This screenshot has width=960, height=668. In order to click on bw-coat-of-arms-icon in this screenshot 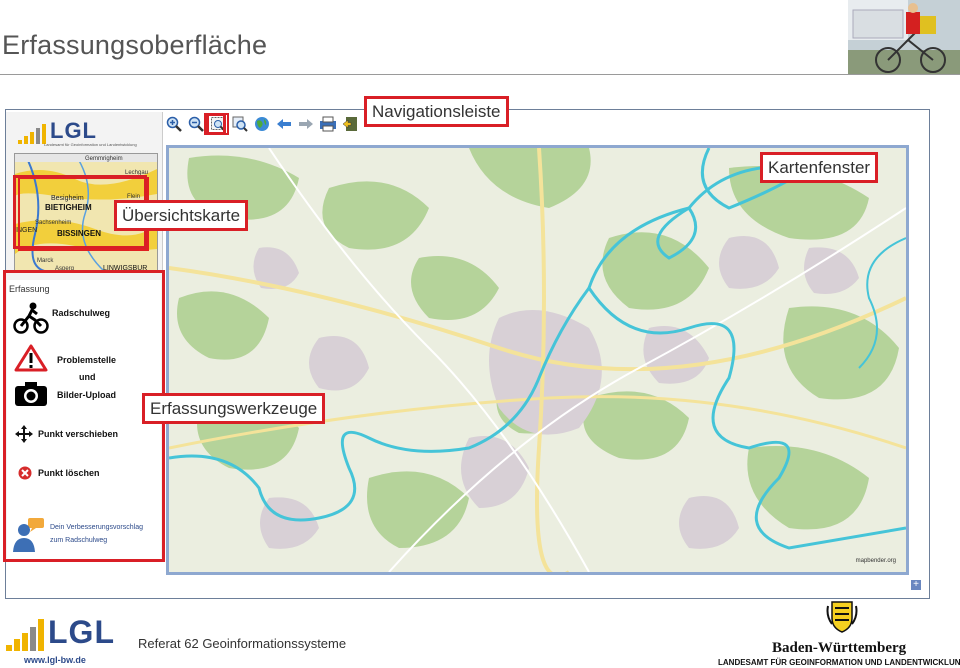, I will do `click(842, 617)`.